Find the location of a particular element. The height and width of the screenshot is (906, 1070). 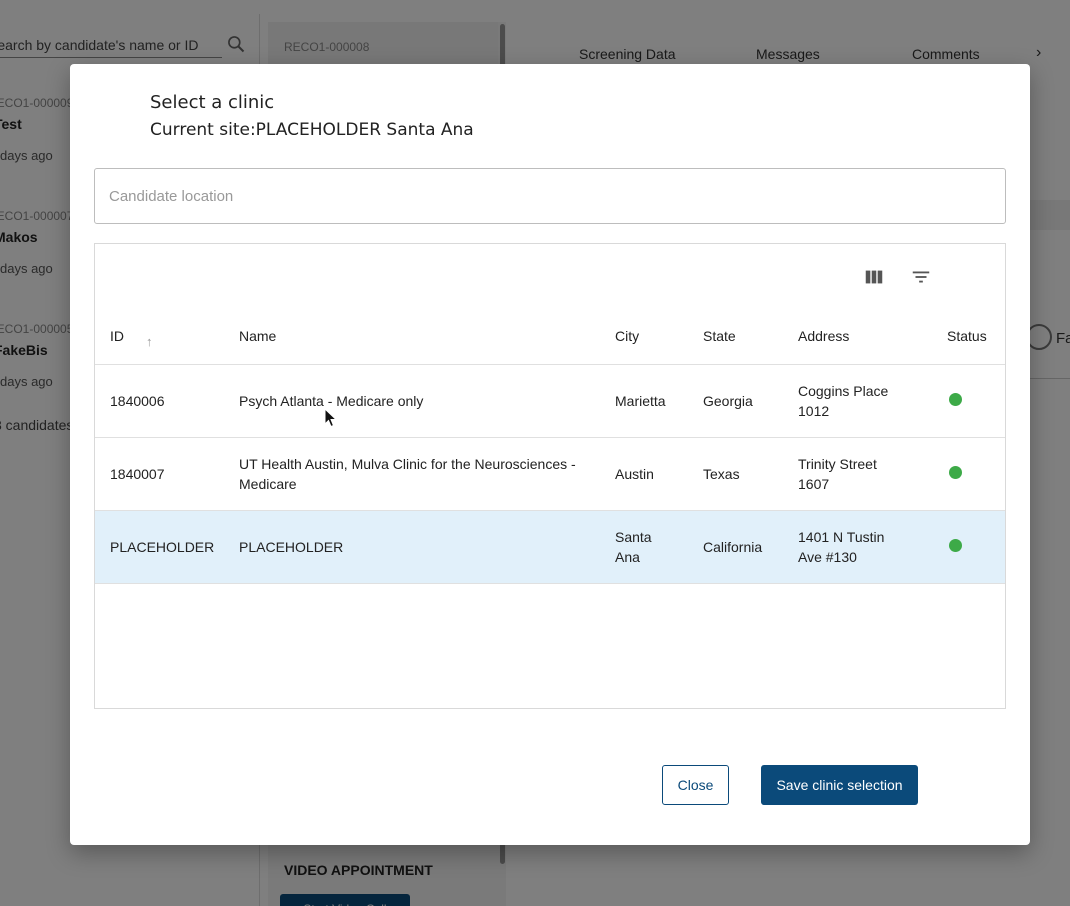

cell-state: Georgia is located at coordinates (728, 401).